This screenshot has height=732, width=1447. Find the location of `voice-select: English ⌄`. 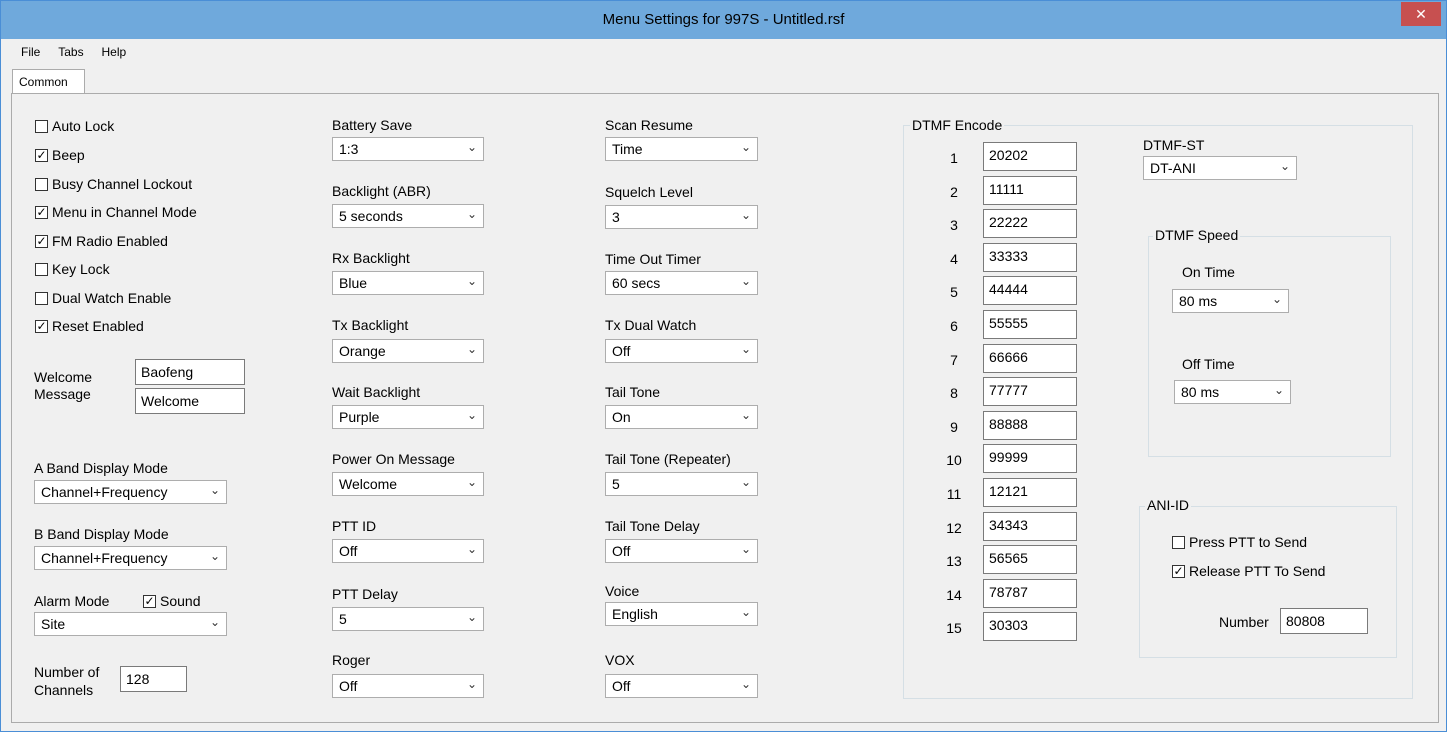

voice-select: English ⌄ is located at coordinates (681, 614).